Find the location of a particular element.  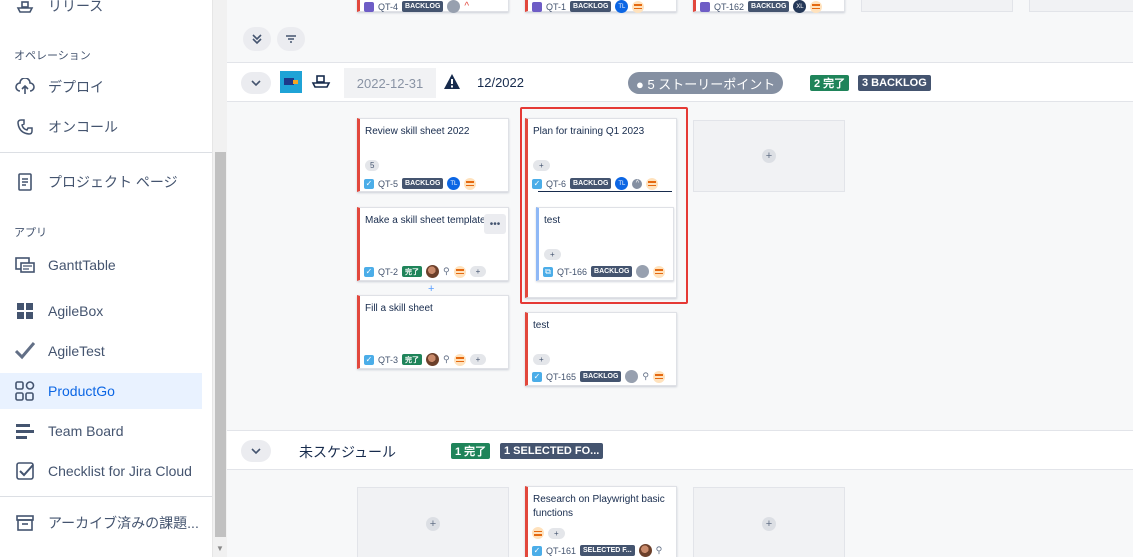

sidebar-item-project-page: プロジェクト ページ is located at coordinates (101, 182).